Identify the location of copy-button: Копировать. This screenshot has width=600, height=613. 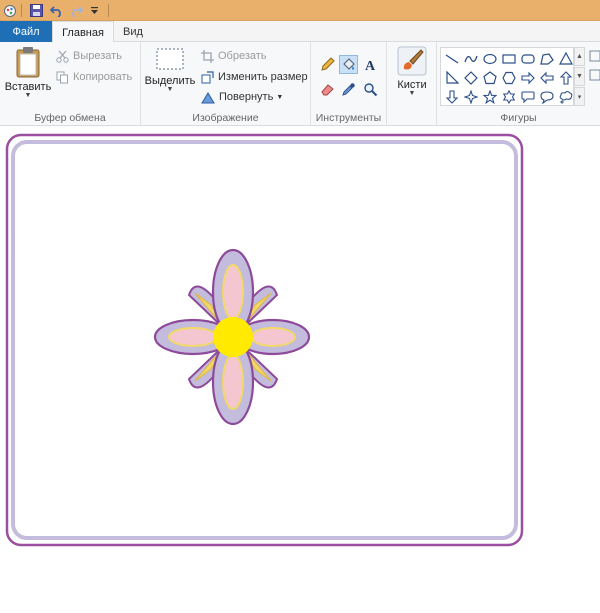
(94, 77).